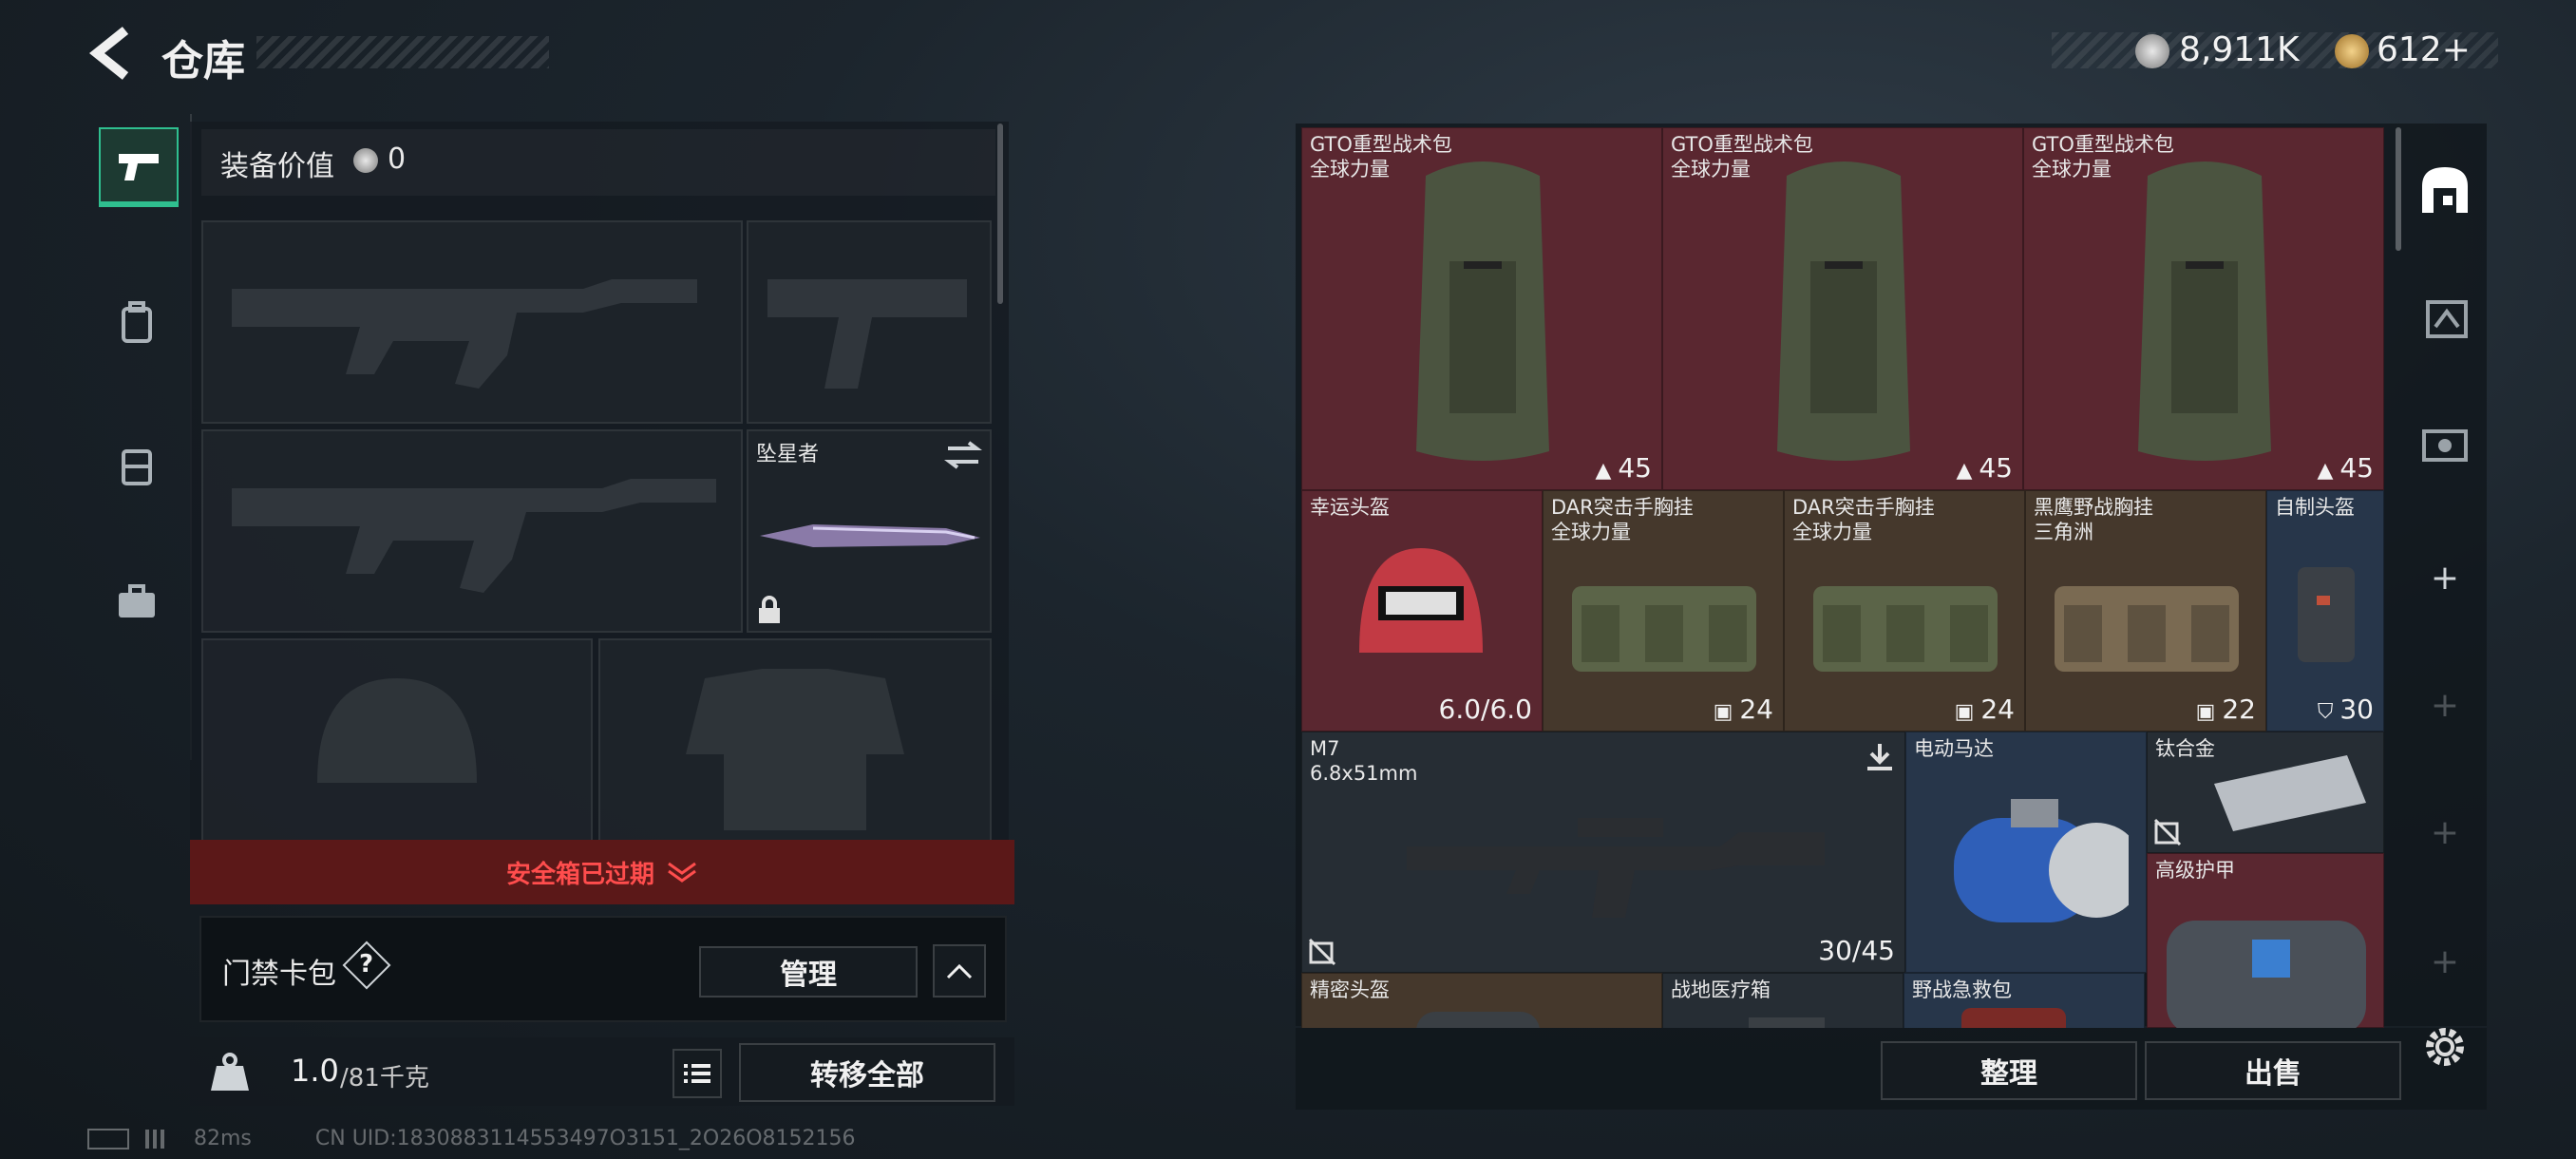  I want to click on list-icon, so click(697, 1073).